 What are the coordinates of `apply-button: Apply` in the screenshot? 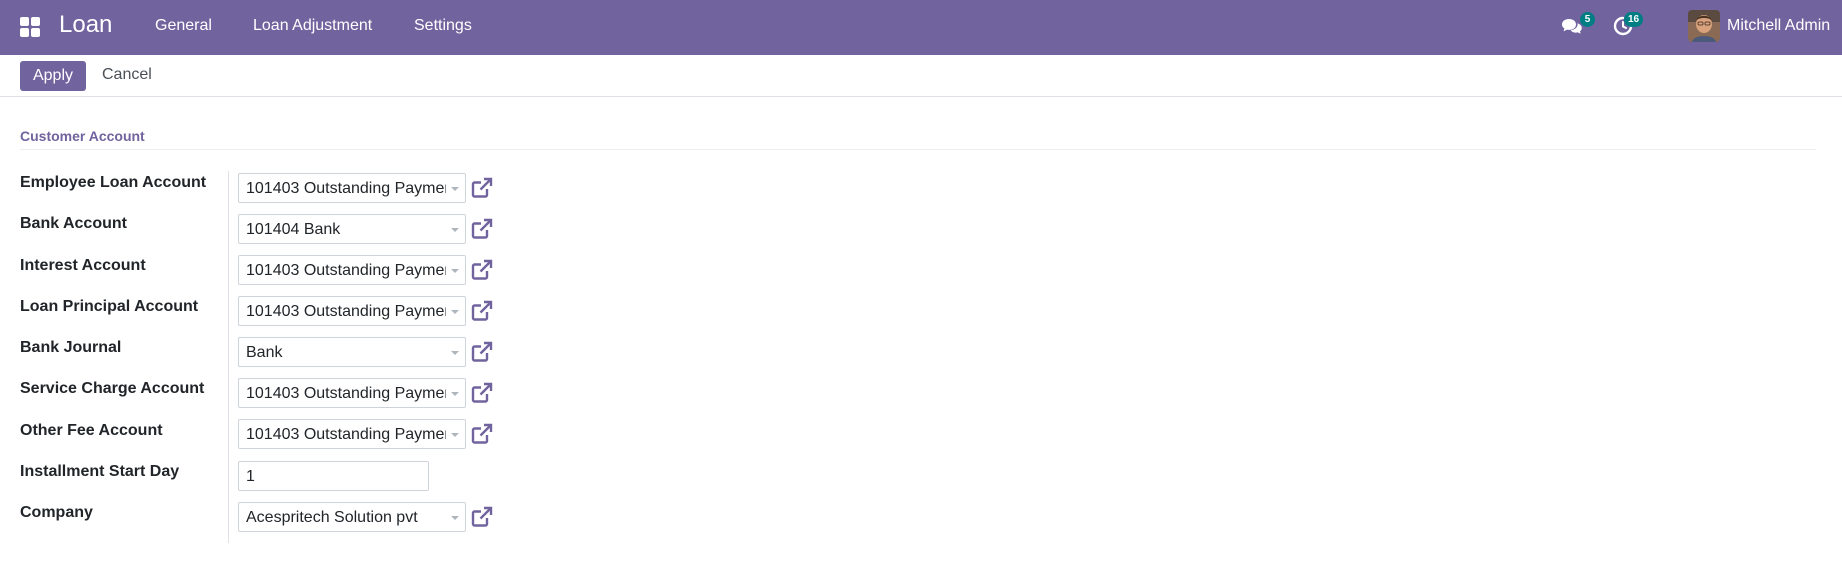 It's located at (53, 76).